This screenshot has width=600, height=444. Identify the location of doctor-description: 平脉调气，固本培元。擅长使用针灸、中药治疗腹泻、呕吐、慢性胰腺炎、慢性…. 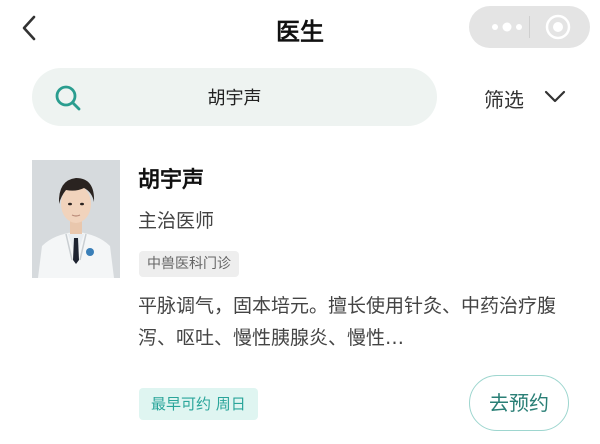
(347, 322).